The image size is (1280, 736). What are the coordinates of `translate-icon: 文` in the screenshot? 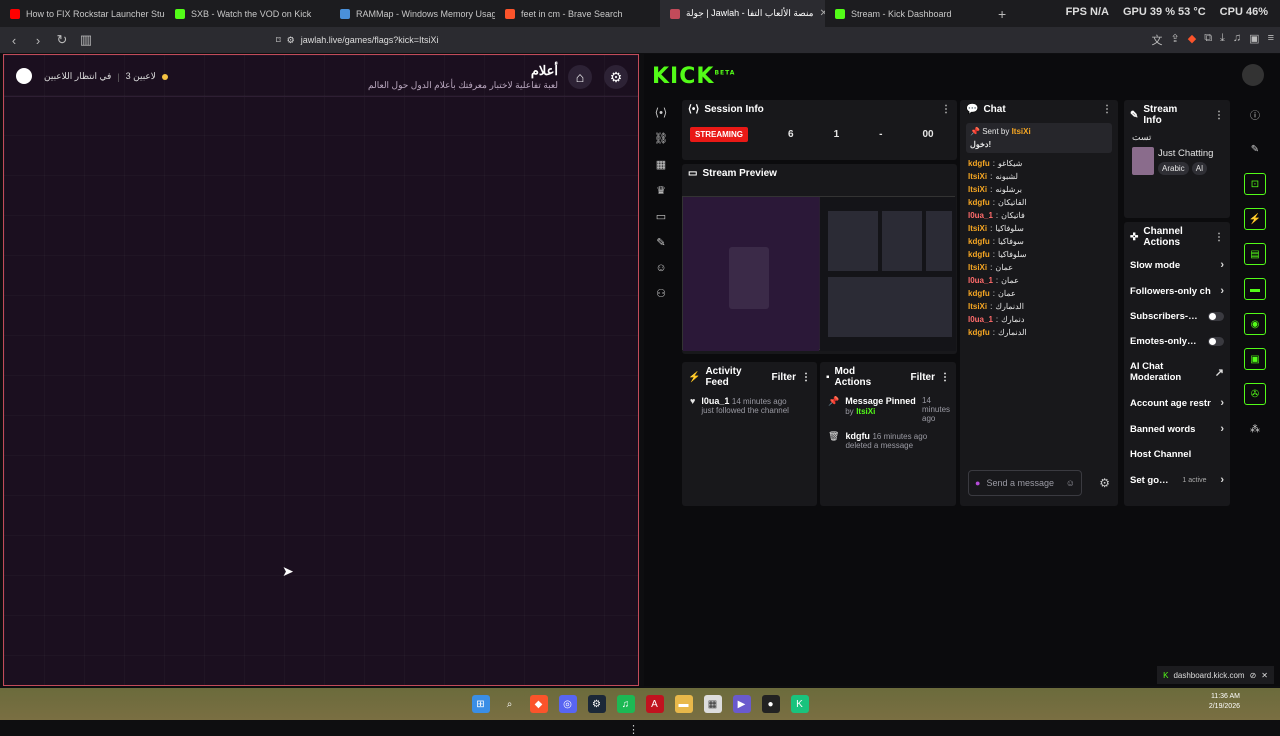 It's located at (1157, 40).